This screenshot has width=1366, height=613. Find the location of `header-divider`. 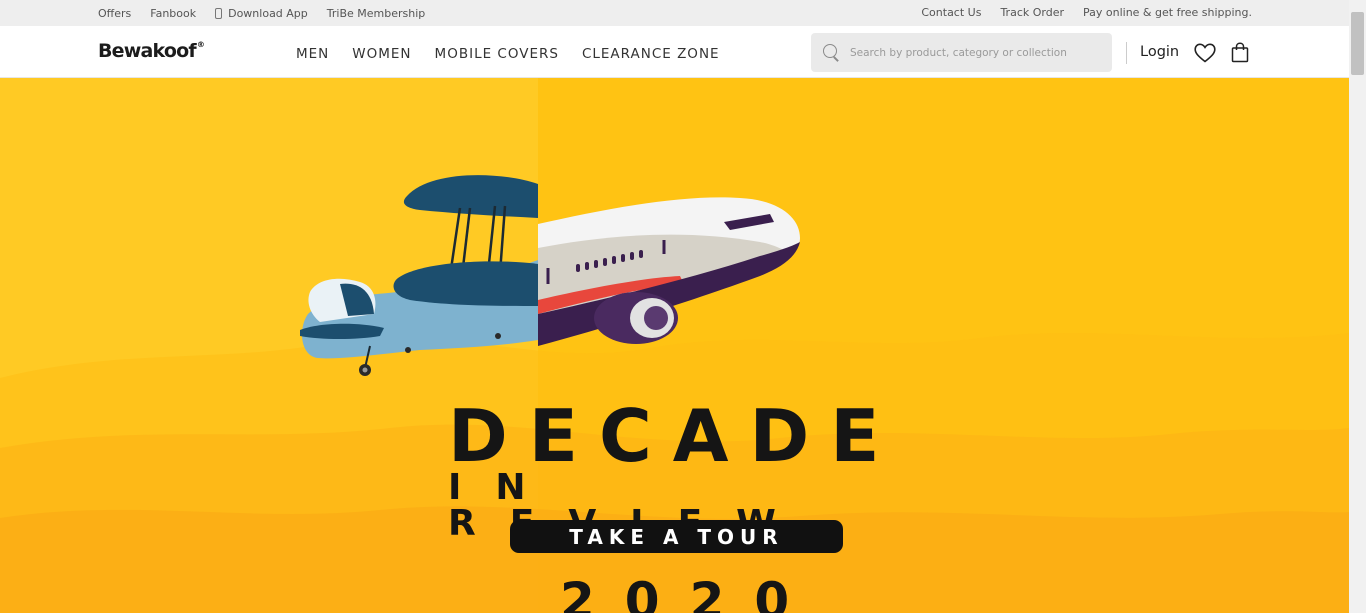

header-divider is located at coordinates (1126, 53).